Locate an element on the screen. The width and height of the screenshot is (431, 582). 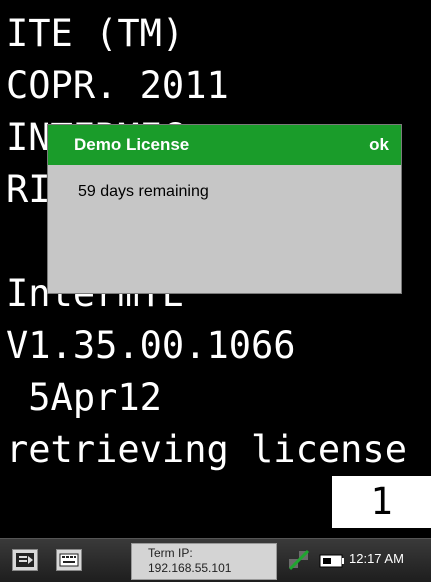
start-menu-icon is located at coordinates (25, 560).